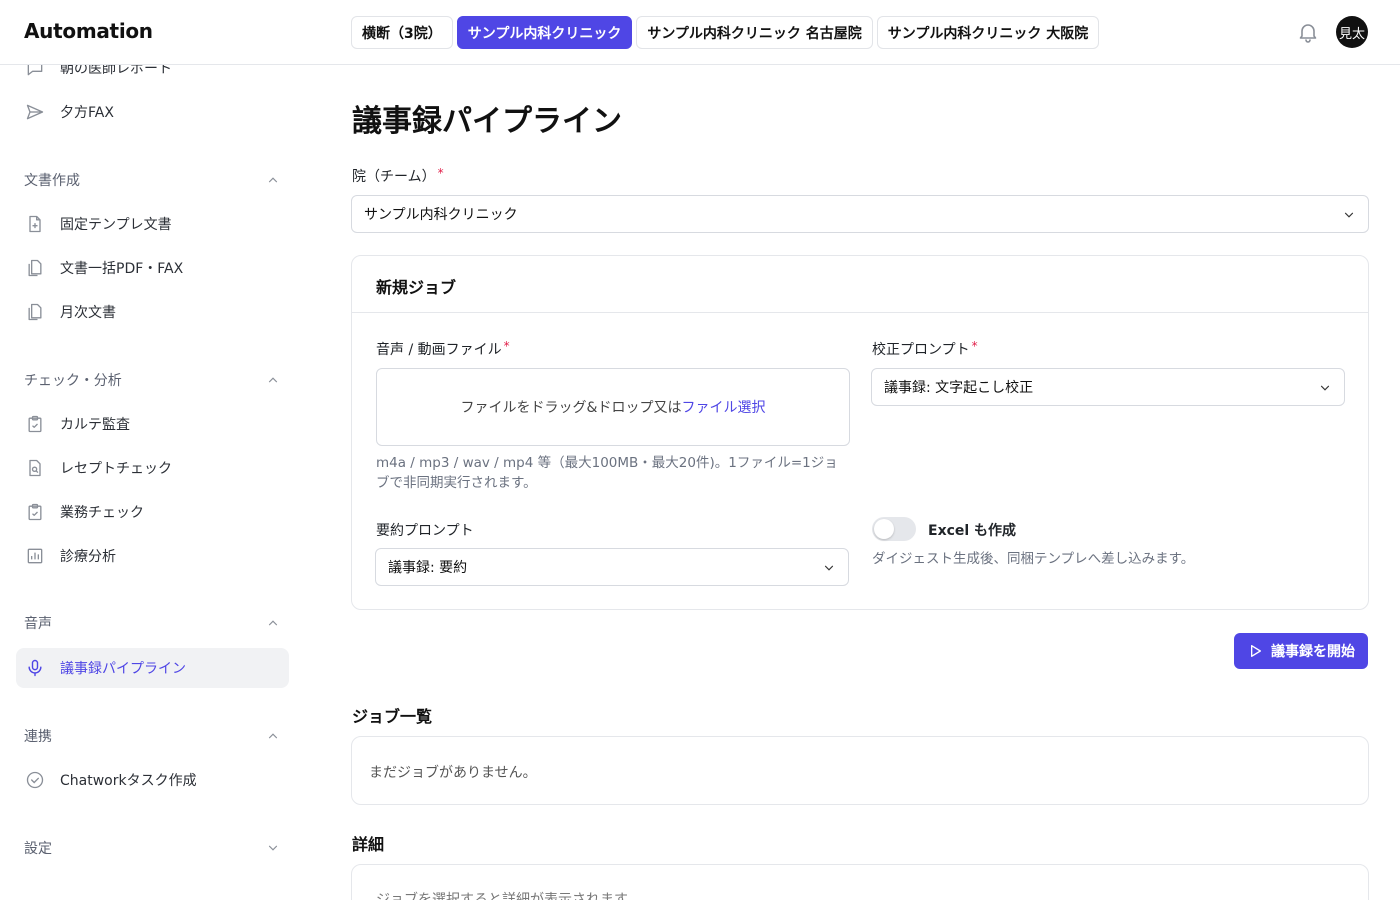  What do you see at coordinates (394, 177) in the screenshot?
I see `team-label-text: 院（チーム）` at bounding box center [394, 177].